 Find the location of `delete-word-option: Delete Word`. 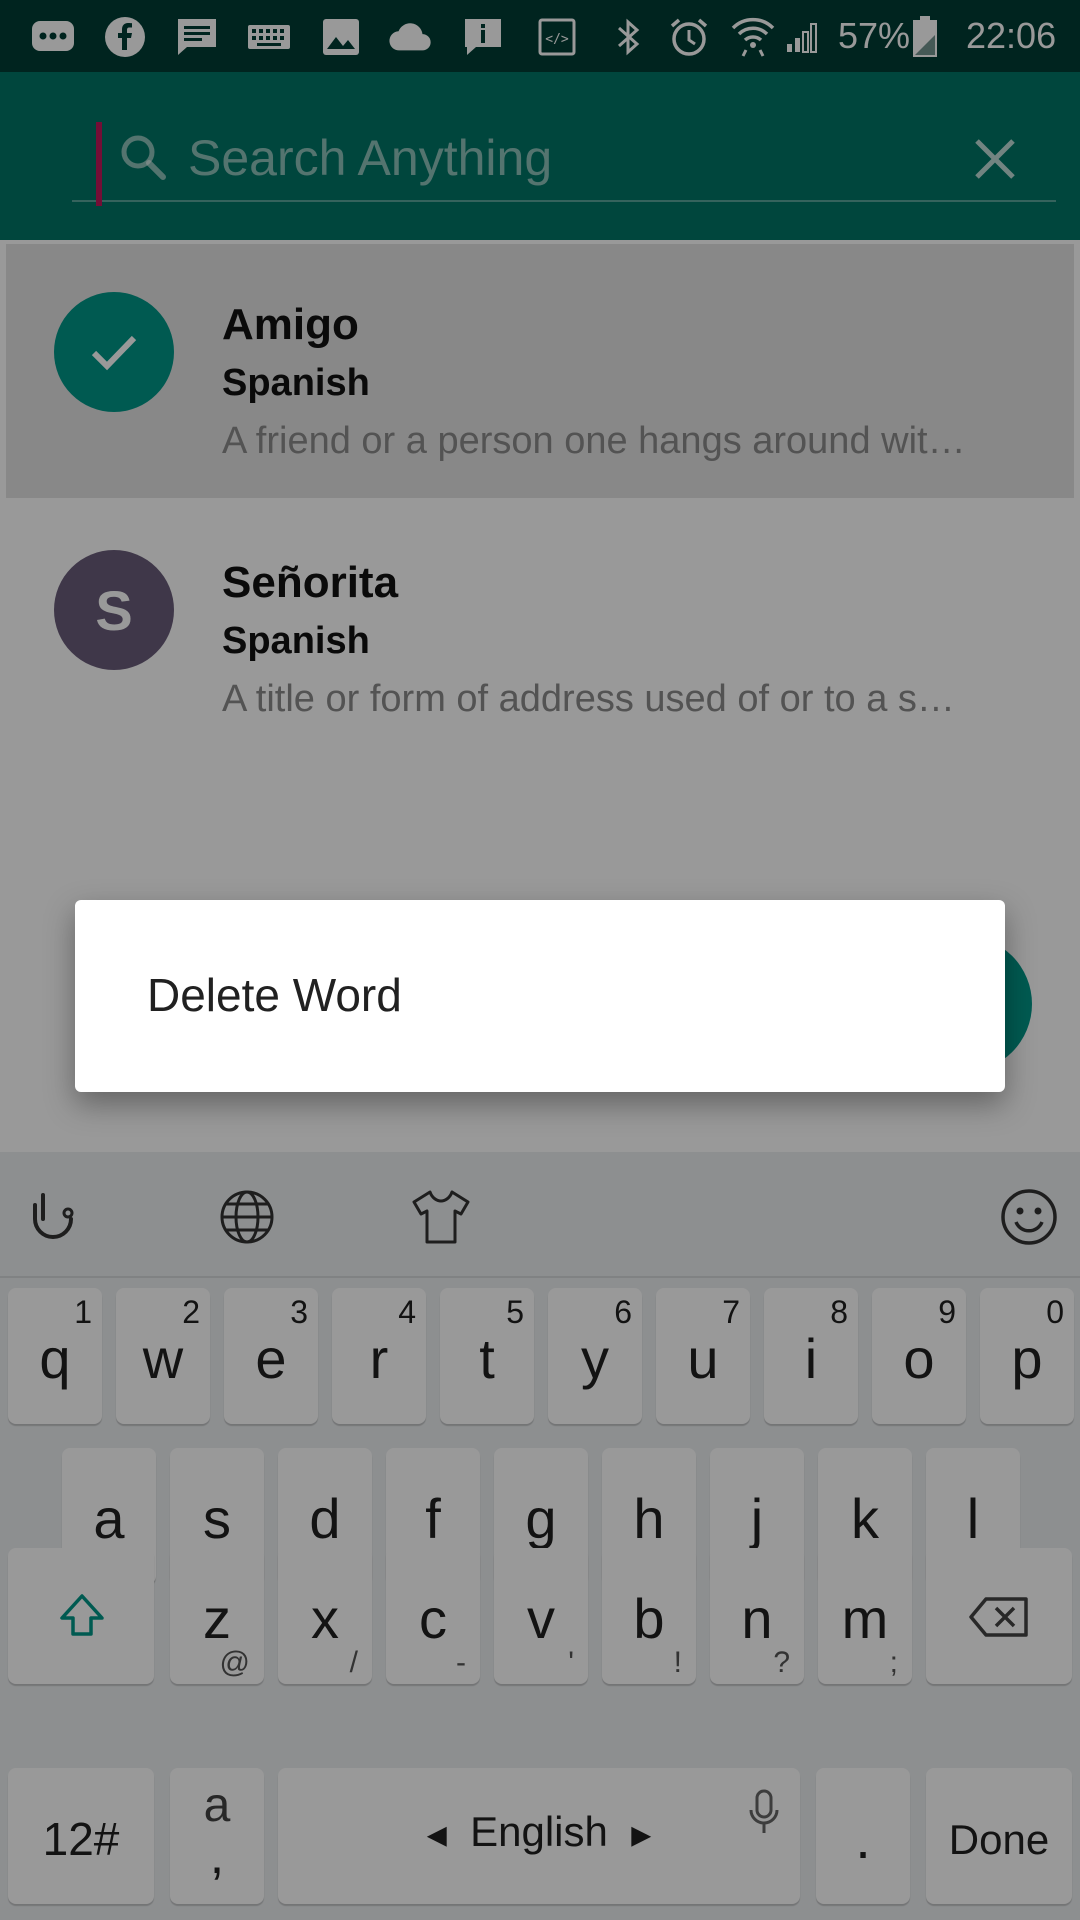

delete-word-option: Delete Word is located at coordinates (274, 995).